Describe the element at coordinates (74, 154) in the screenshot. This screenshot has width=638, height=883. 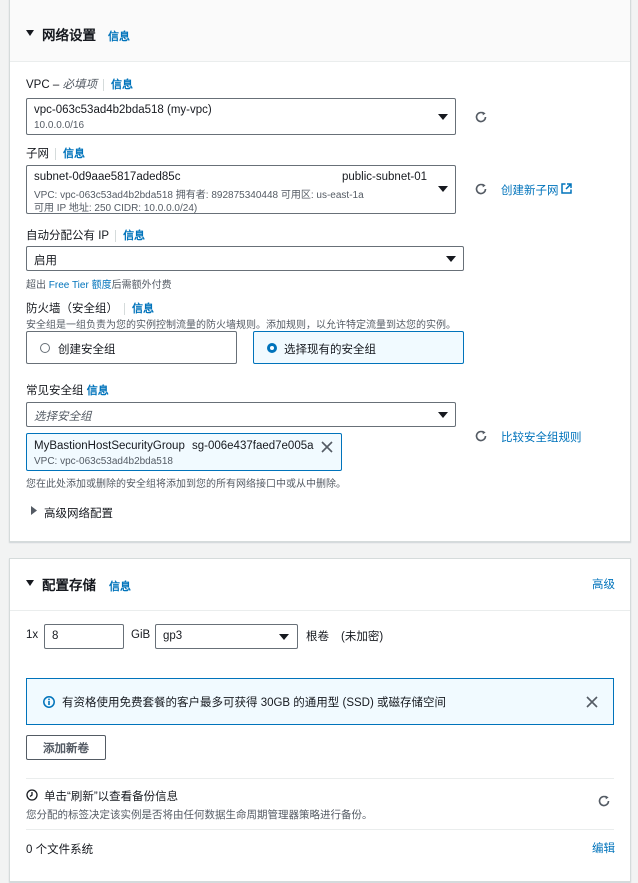
I see `subnet-info-link: 信息` at that location.